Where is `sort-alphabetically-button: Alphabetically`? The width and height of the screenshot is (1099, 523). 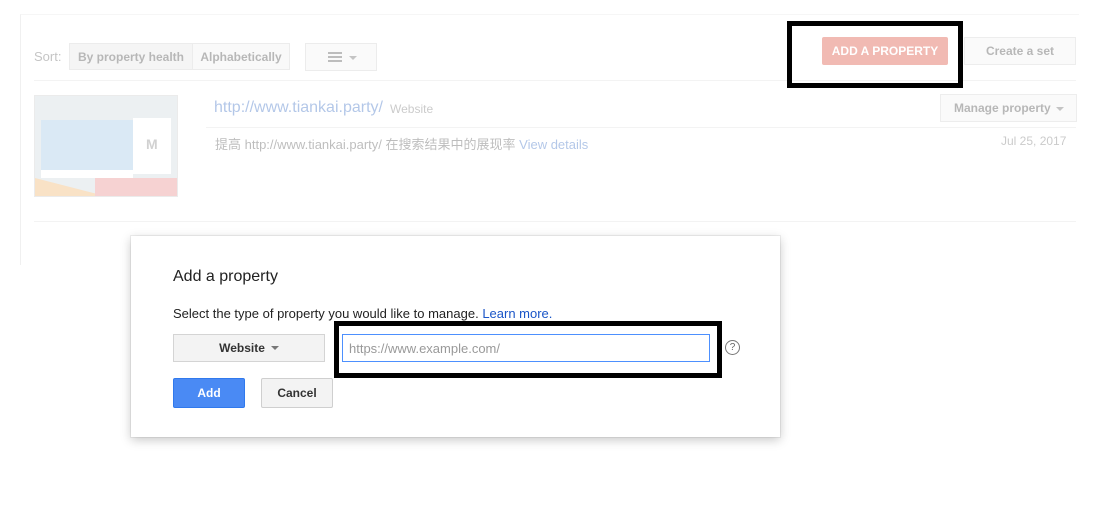
sort-alphabetically-button: Alphabetically is located at coordinates (241, 56).